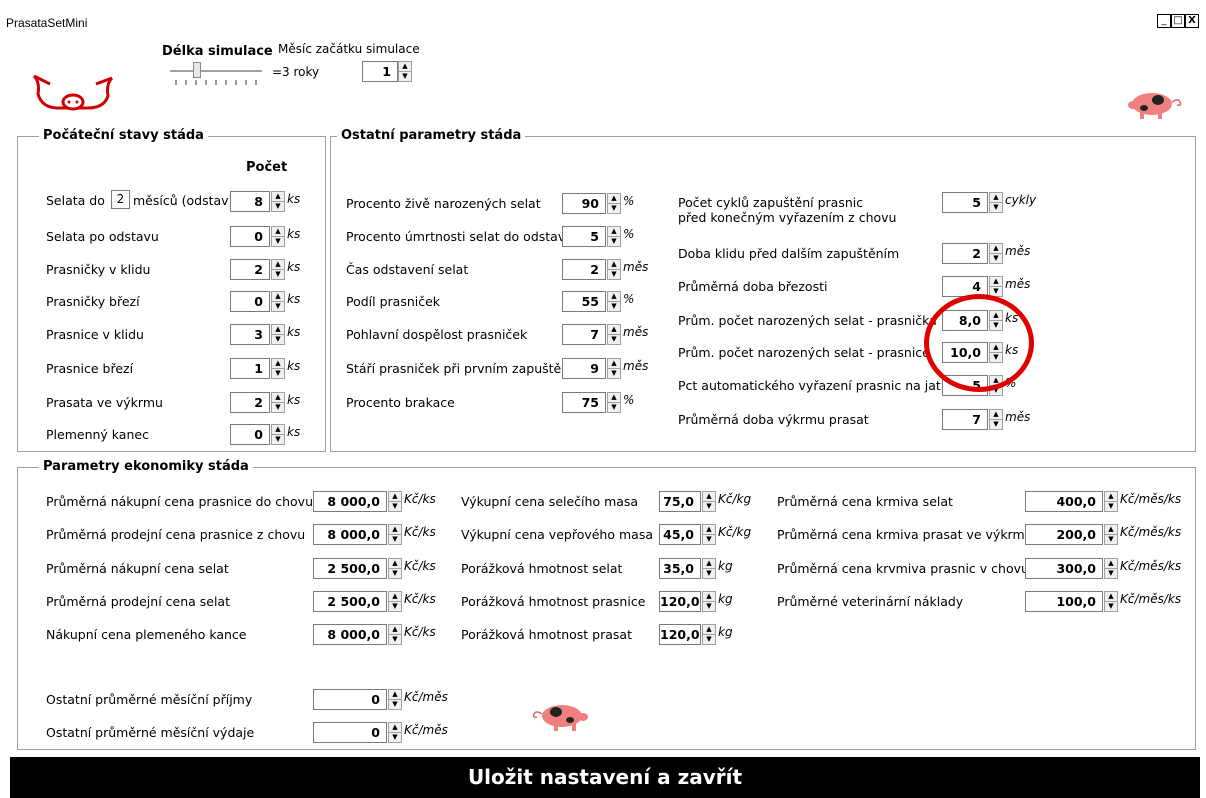 This screenshot has width=1206, height=798. I want to click on eco-col1-4-spinner: ▲ ▼, so click(395, 634).